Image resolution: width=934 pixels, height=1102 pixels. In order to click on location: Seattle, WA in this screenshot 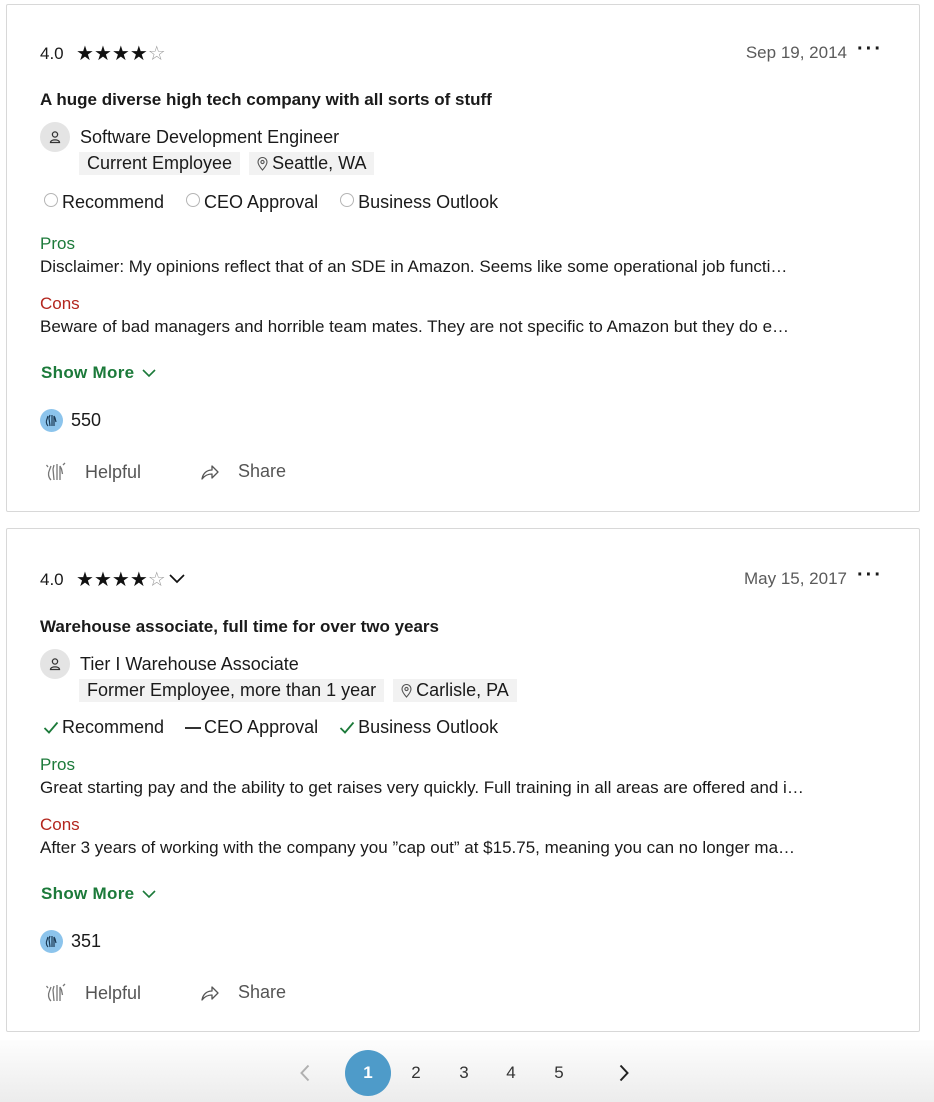, I will do `click(319, 163)`.